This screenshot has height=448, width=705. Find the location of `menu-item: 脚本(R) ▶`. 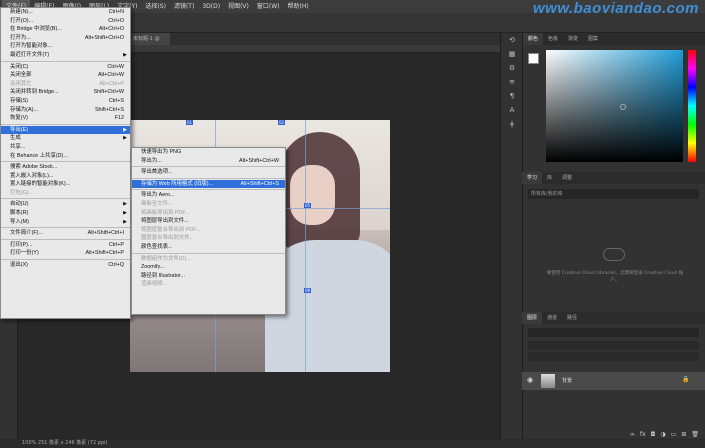

menu-item: 脚本(R) ▶ is located at coordinates (65, 213).